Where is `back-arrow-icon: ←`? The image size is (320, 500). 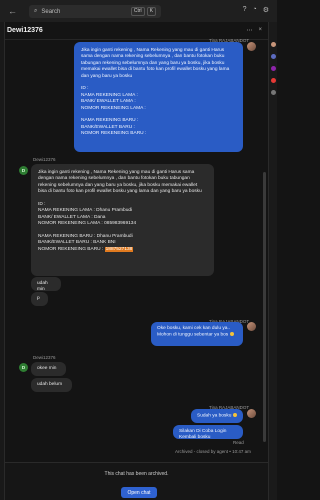
back-arrow-icon: ← is located at coordinates (13, 11).